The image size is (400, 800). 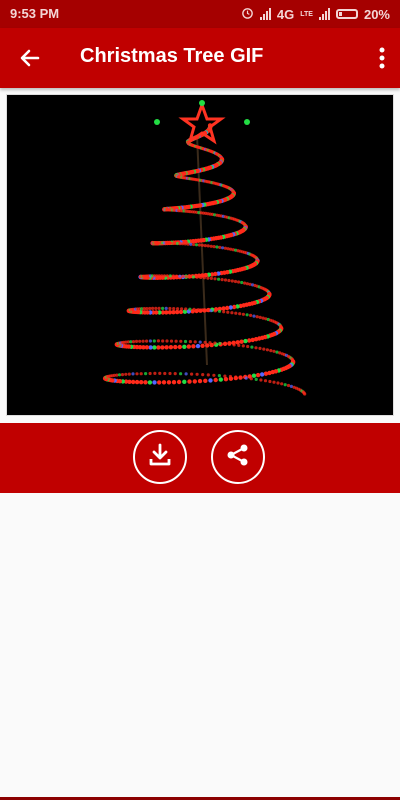 What do you see at coordinates (376, 14) in the screenshot?
I see `battery-level: 20%` at bounding box center [376, 14].